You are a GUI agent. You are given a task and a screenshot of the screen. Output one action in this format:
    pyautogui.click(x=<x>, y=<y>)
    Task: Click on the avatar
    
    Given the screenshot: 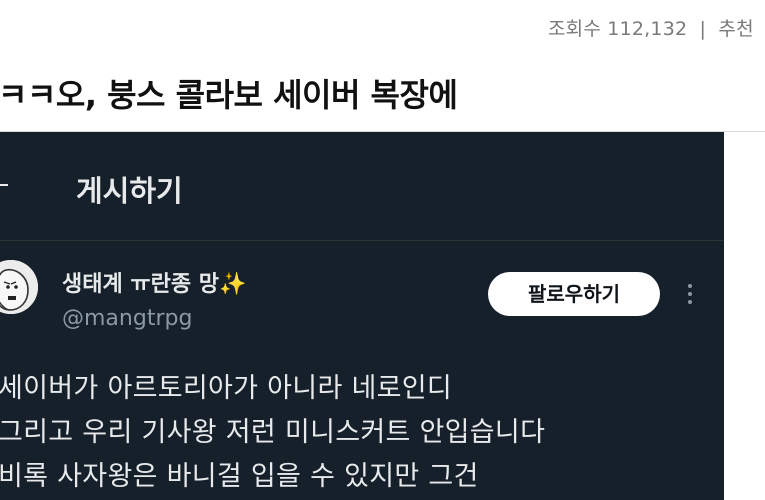 What is the action you would take?
    pyautogui.click(x=19, y=287)
    